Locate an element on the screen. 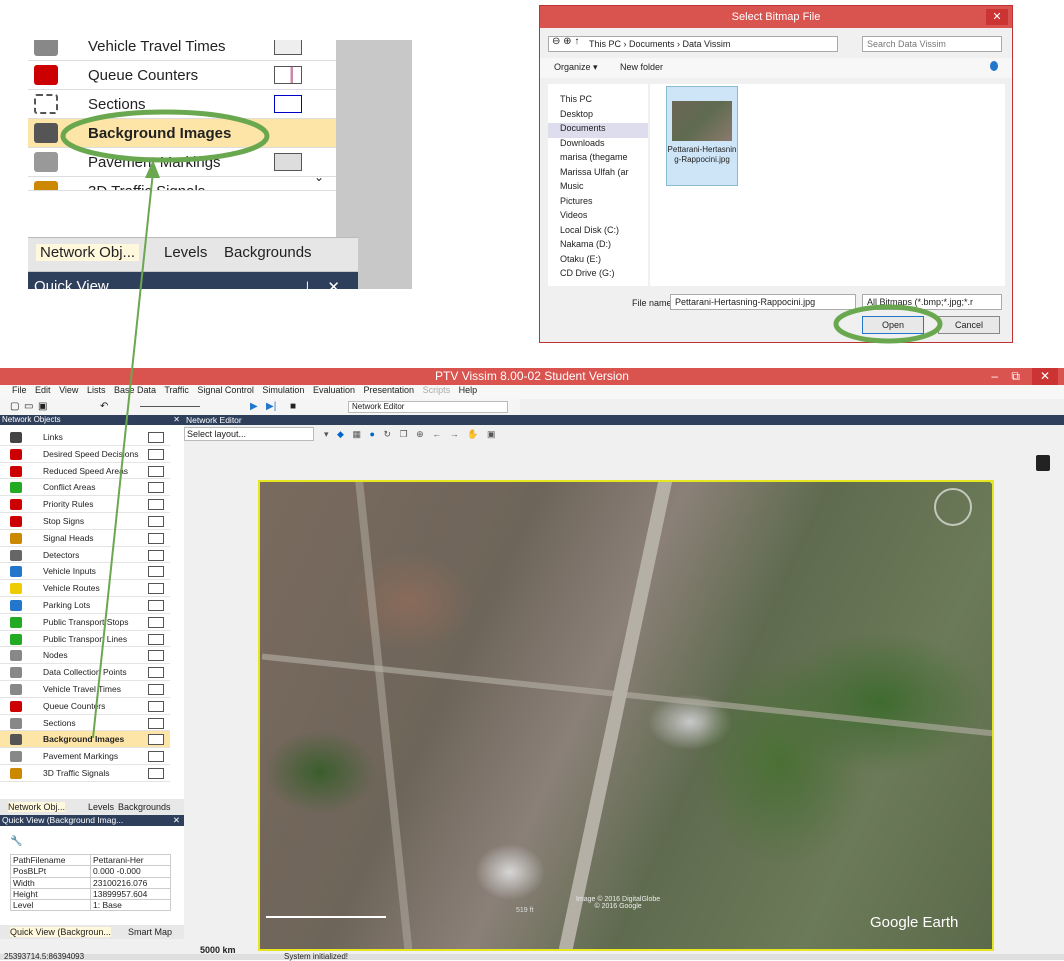  tree-item: Pictures is located at coordinates (598, 203).